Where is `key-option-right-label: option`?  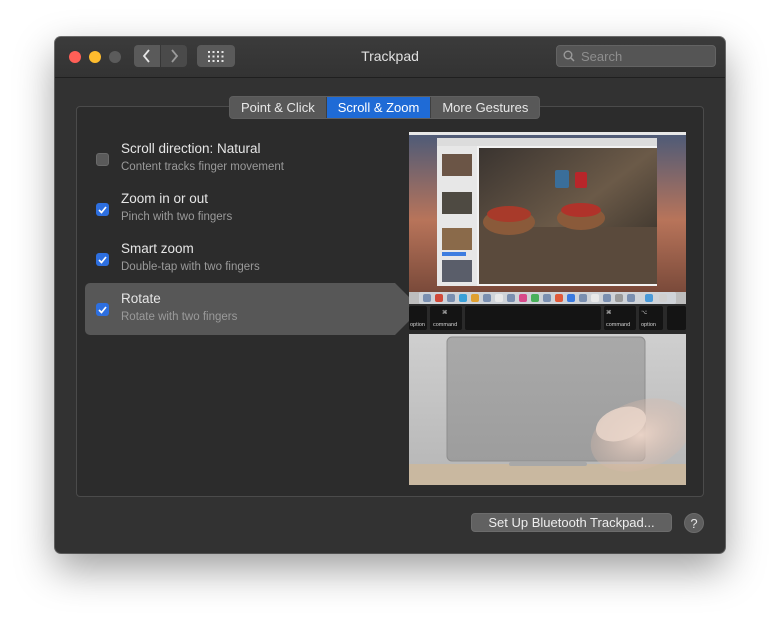 key-option-right-label: option is located at coordinates (648, 325).